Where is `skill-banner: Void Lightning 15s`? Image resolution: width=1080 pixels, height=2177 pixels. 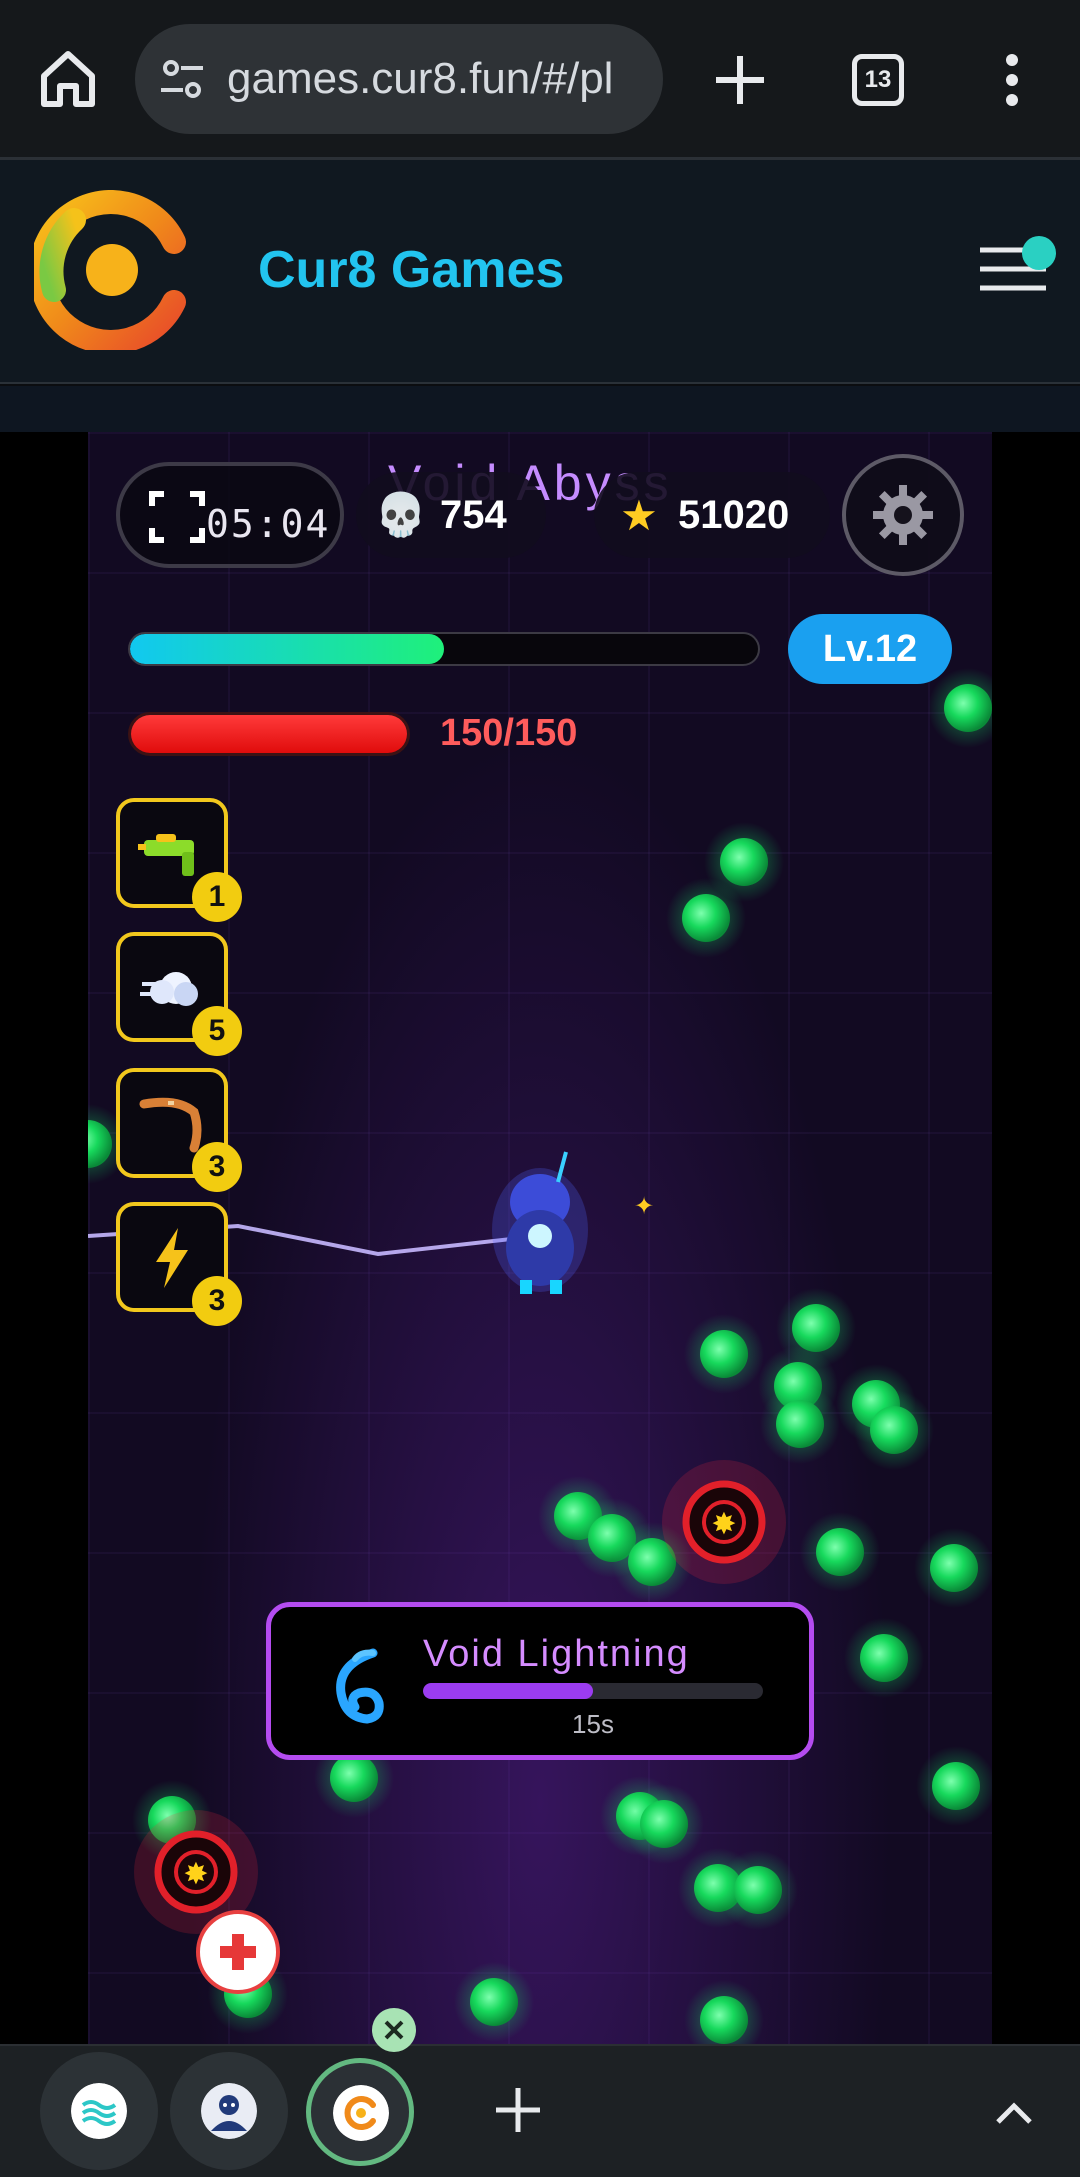 skill-banner: Void Lightning 15s is located at coordinates (540, 1681).